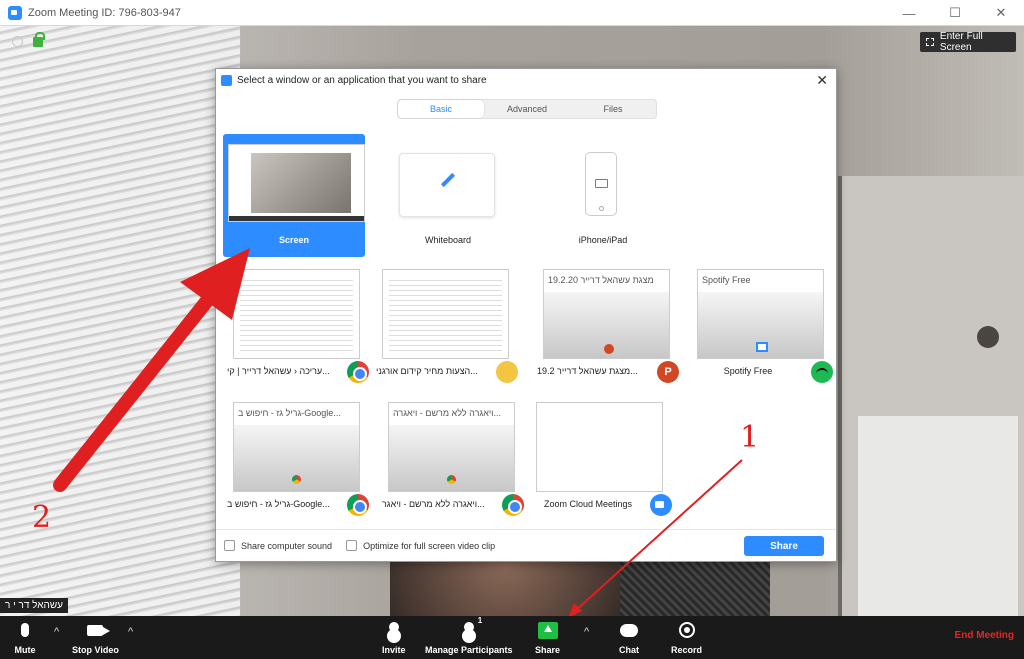 This screenshot has width=1024, height=659. I want to click on maximize-button: ☐, so click(955, 13).